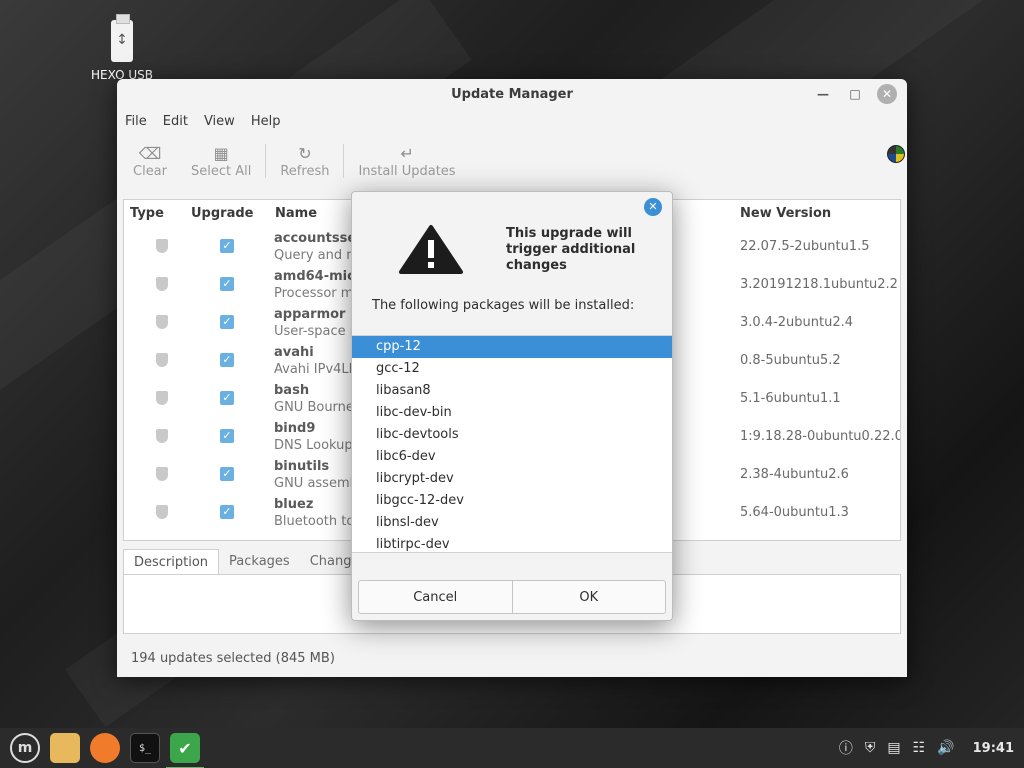  Describe the element at coordinates (820, 436) in the screenshot. I see `package-version: 1:9.18.28-0ubuntu0.22.04.1` at that location.